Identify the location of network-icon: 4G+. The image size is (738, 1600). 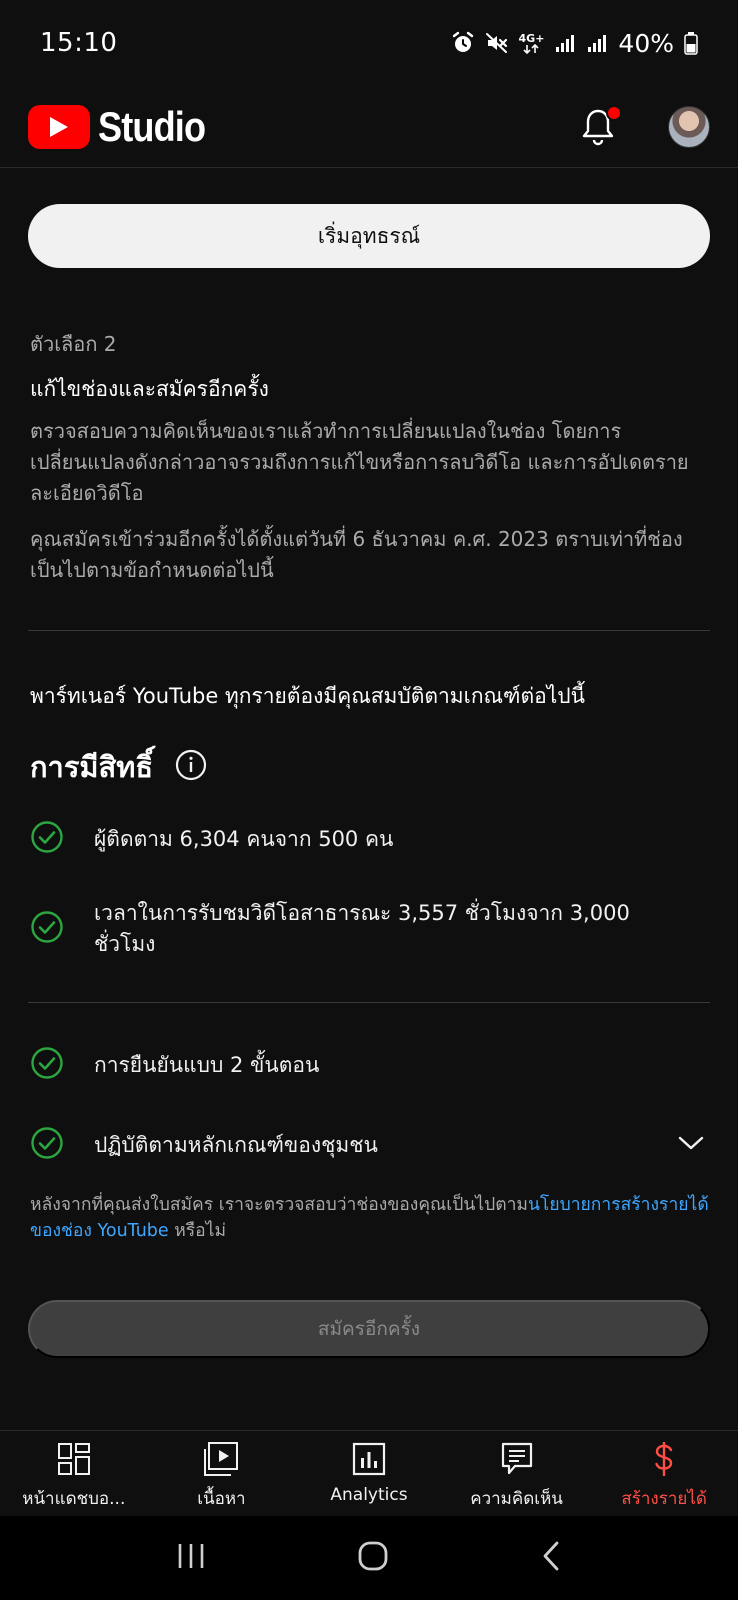
(531, 42).